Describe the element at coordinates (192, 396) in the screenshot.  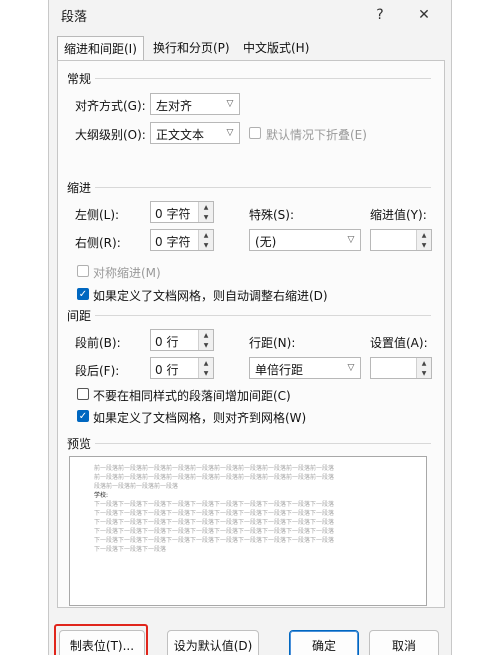
I see `no-space-same-style-label: 不要在相同样式的段落间增加间距(C)` at that location.